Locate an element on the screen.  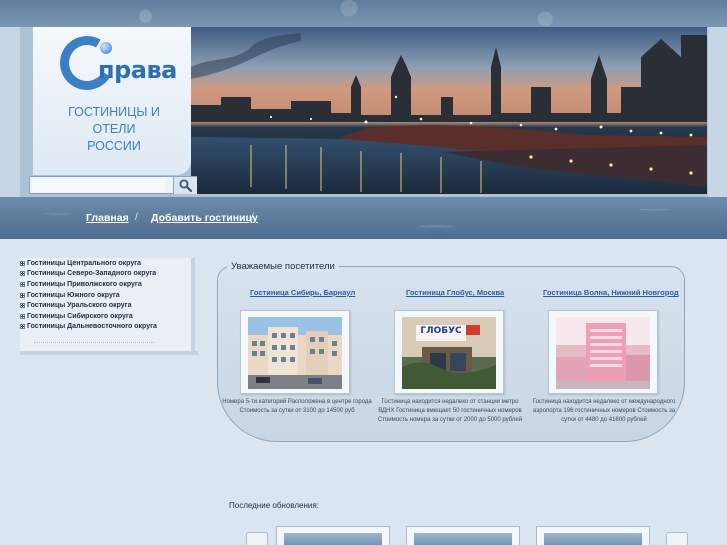
logo-dot is located at coordinates (106, 48).